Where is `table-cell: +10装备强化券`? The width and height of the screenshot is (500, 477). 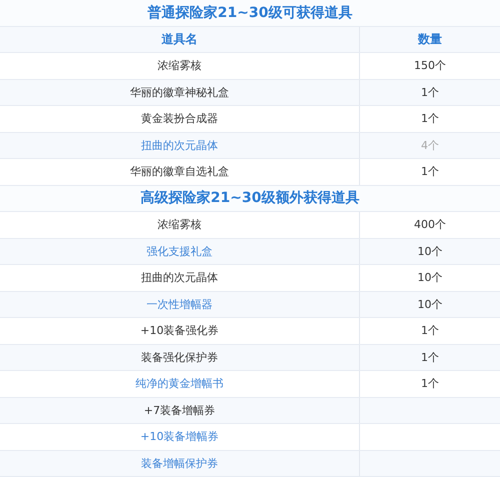 table-cell: +10装备强化券 is located at coordinates (180, 331).